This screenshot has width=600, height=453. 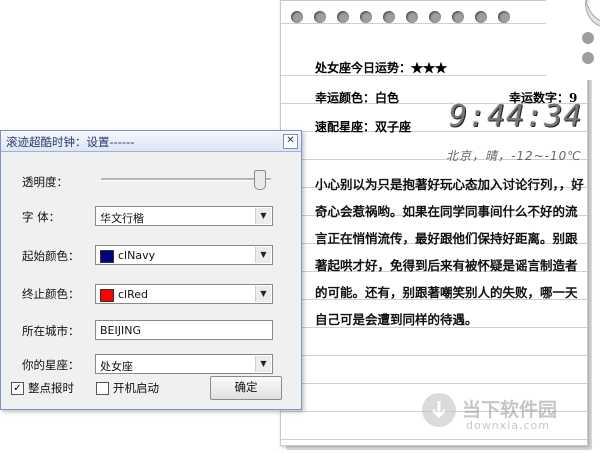 What do you see at coordinates (184, 364) in the screenshot?
I see `sign-select: 处女座 ▼` at bounding box center [184, 364].